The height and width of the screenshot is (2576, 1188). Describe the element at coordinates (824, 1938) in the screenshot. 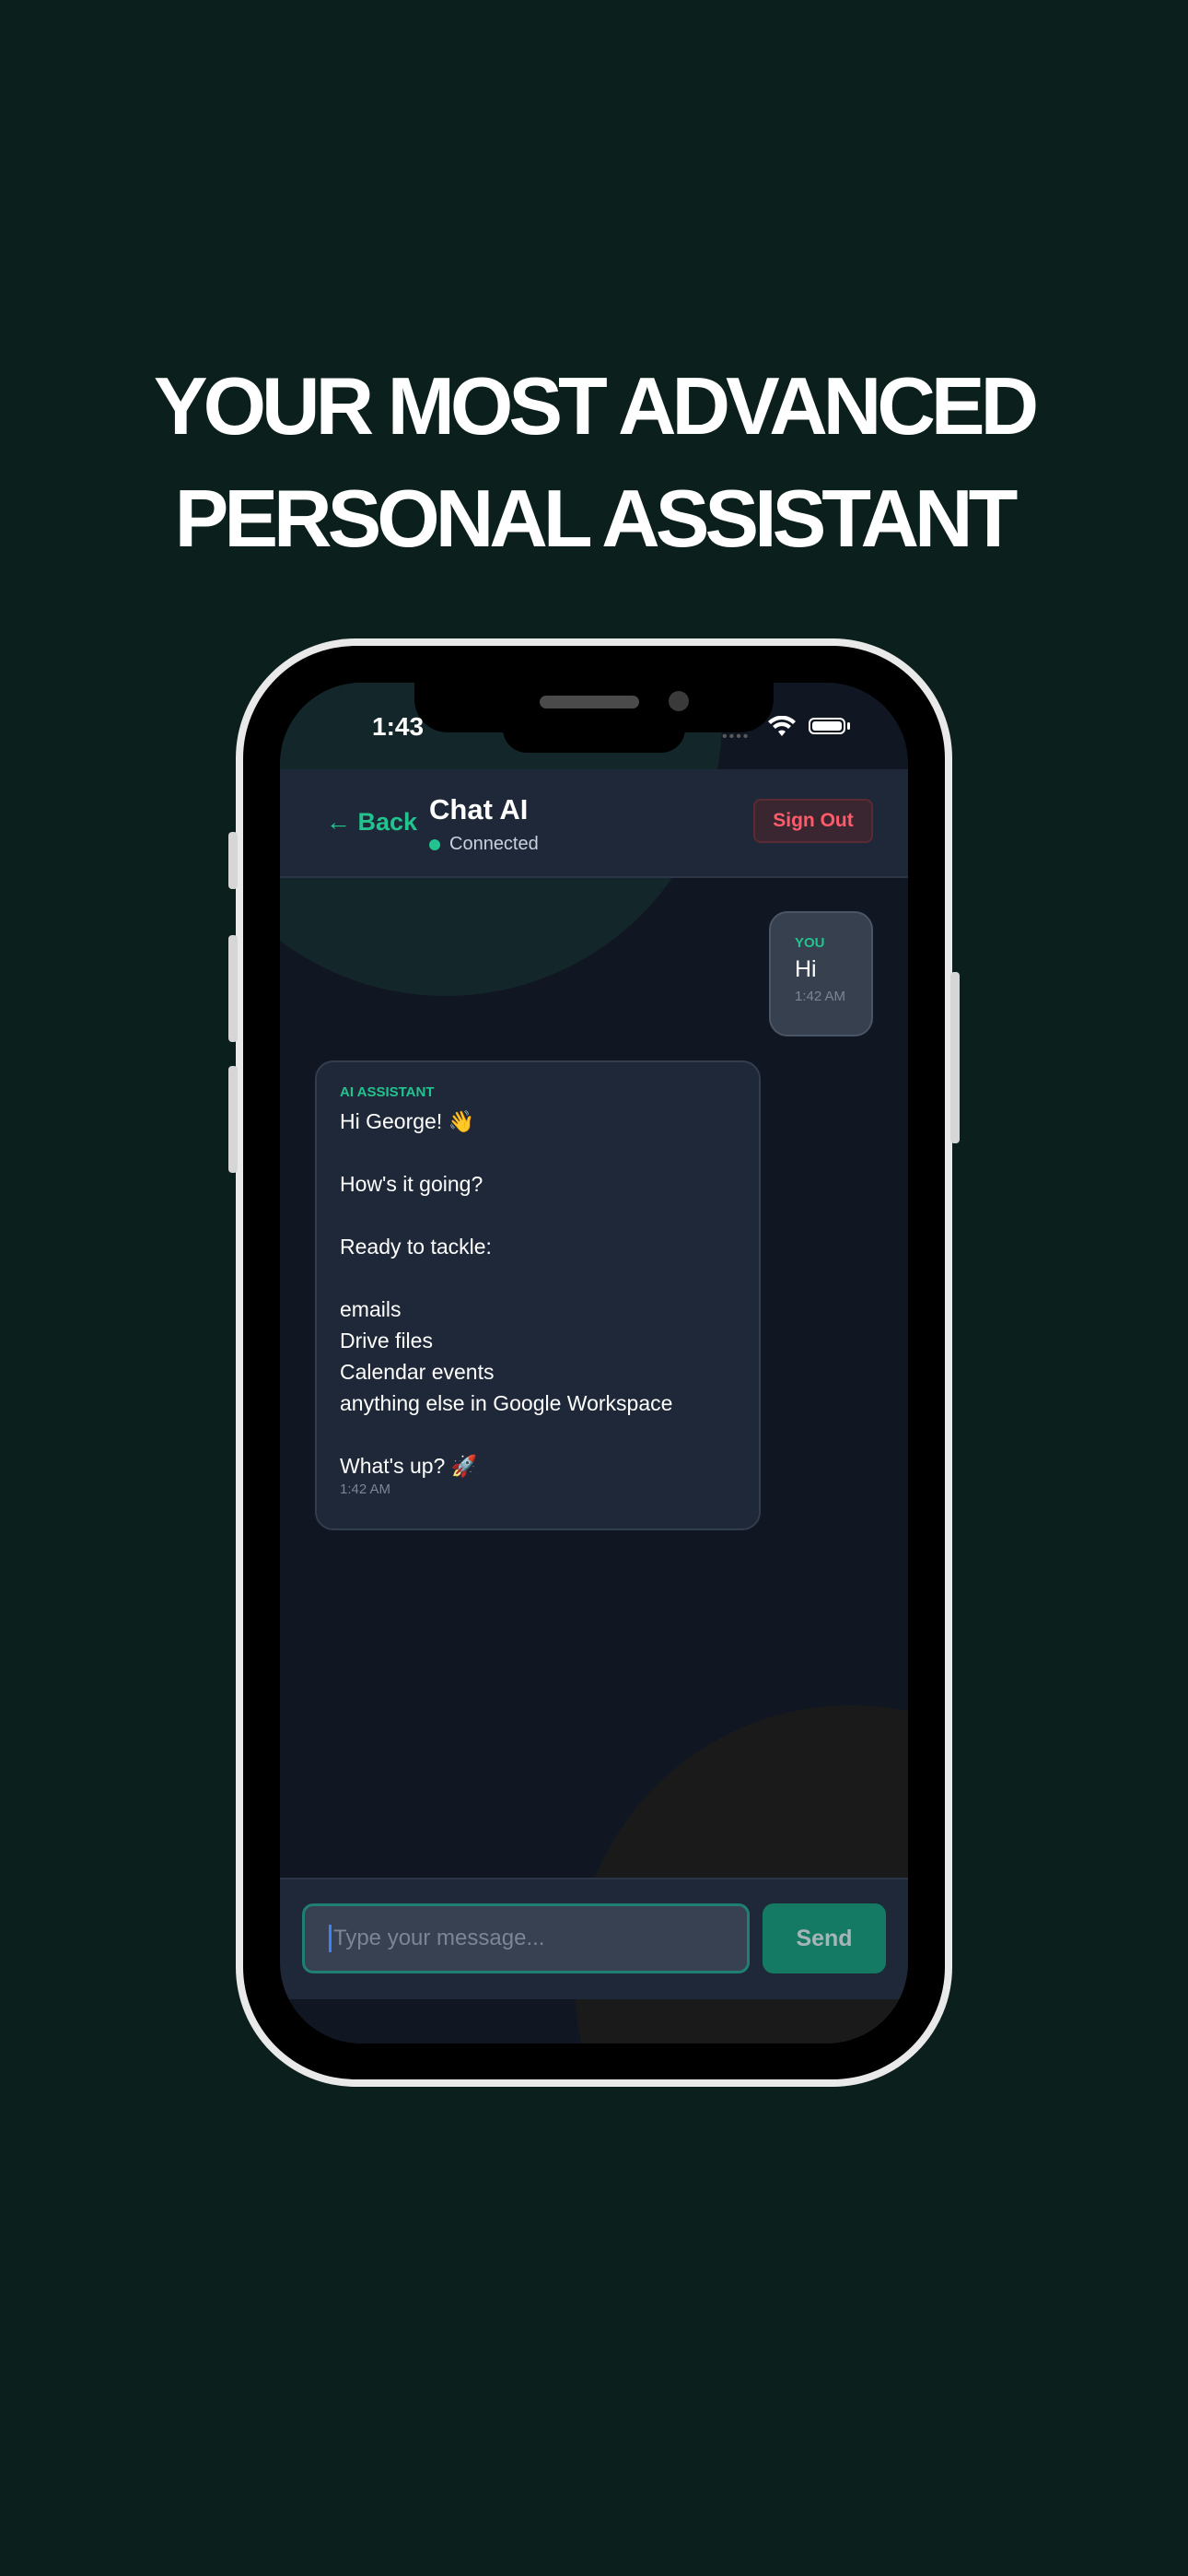

I see `send-button: Send` at that location.